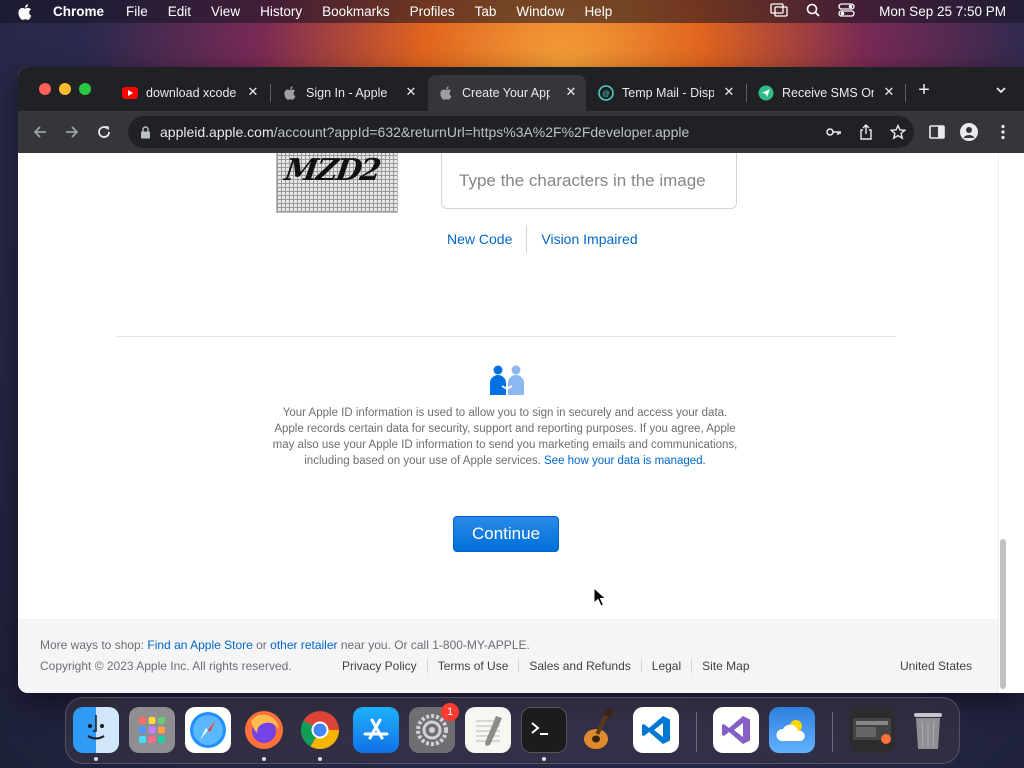 The height and width of the screenshot is (768, 1024). Describe the element at coordinates (736, 730) in the screenshot. I see `visual-studio-icon` at that location.